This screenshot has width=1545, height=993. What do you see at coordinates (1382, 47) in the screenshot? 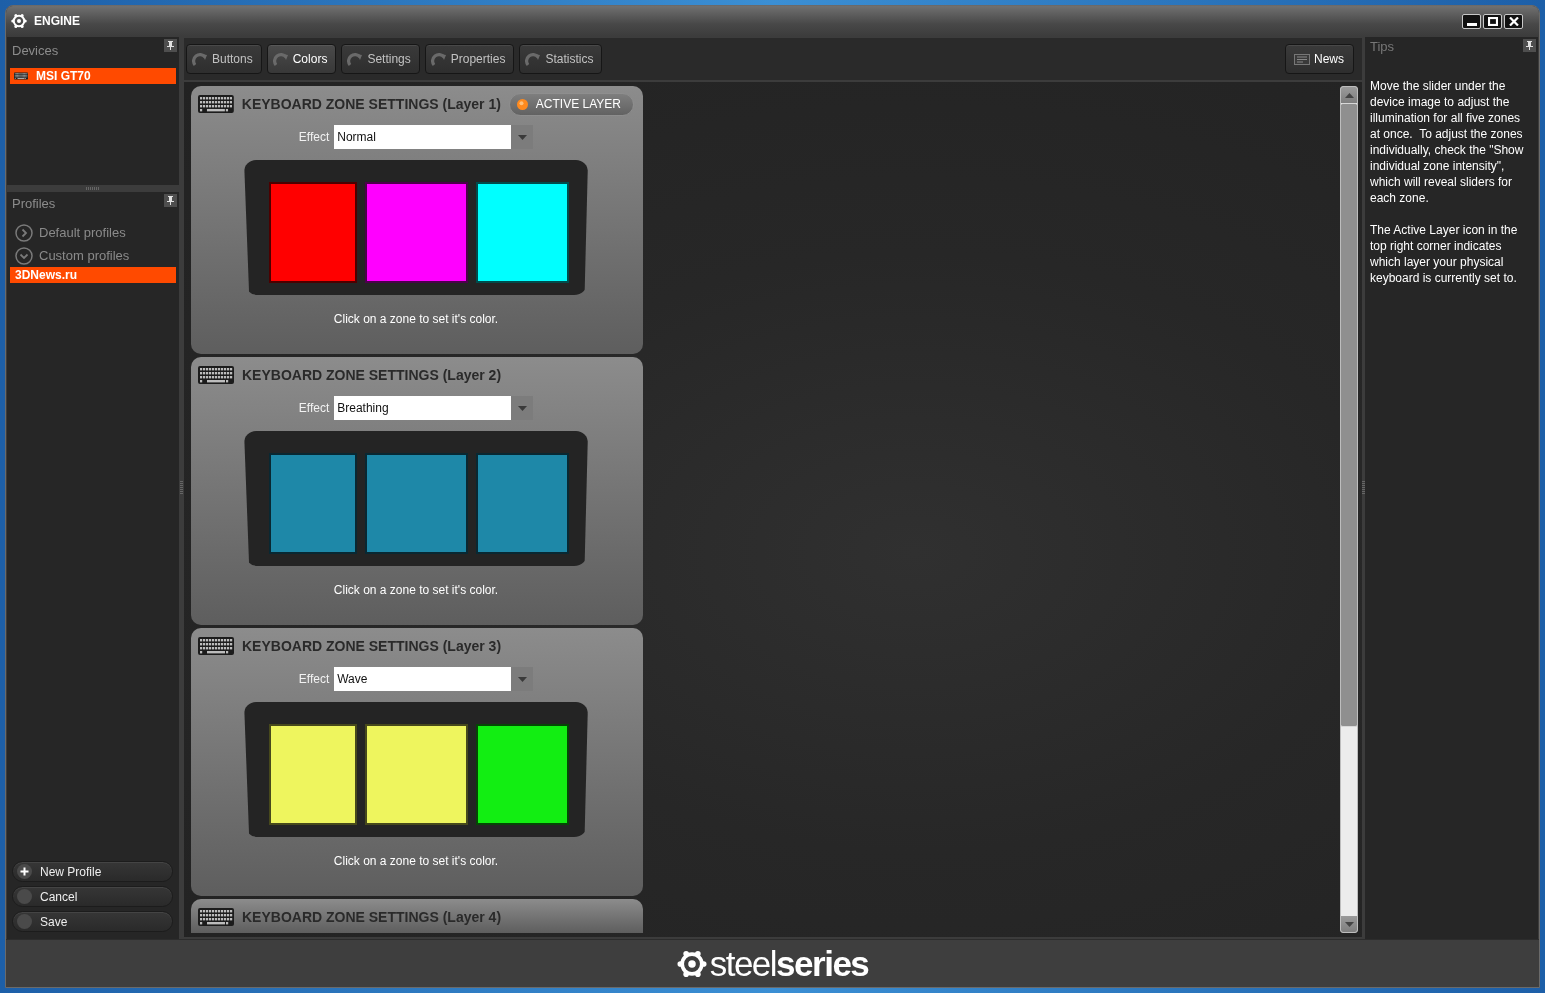
I see `panel-title: Tips` at bounding box center [1382, 47].